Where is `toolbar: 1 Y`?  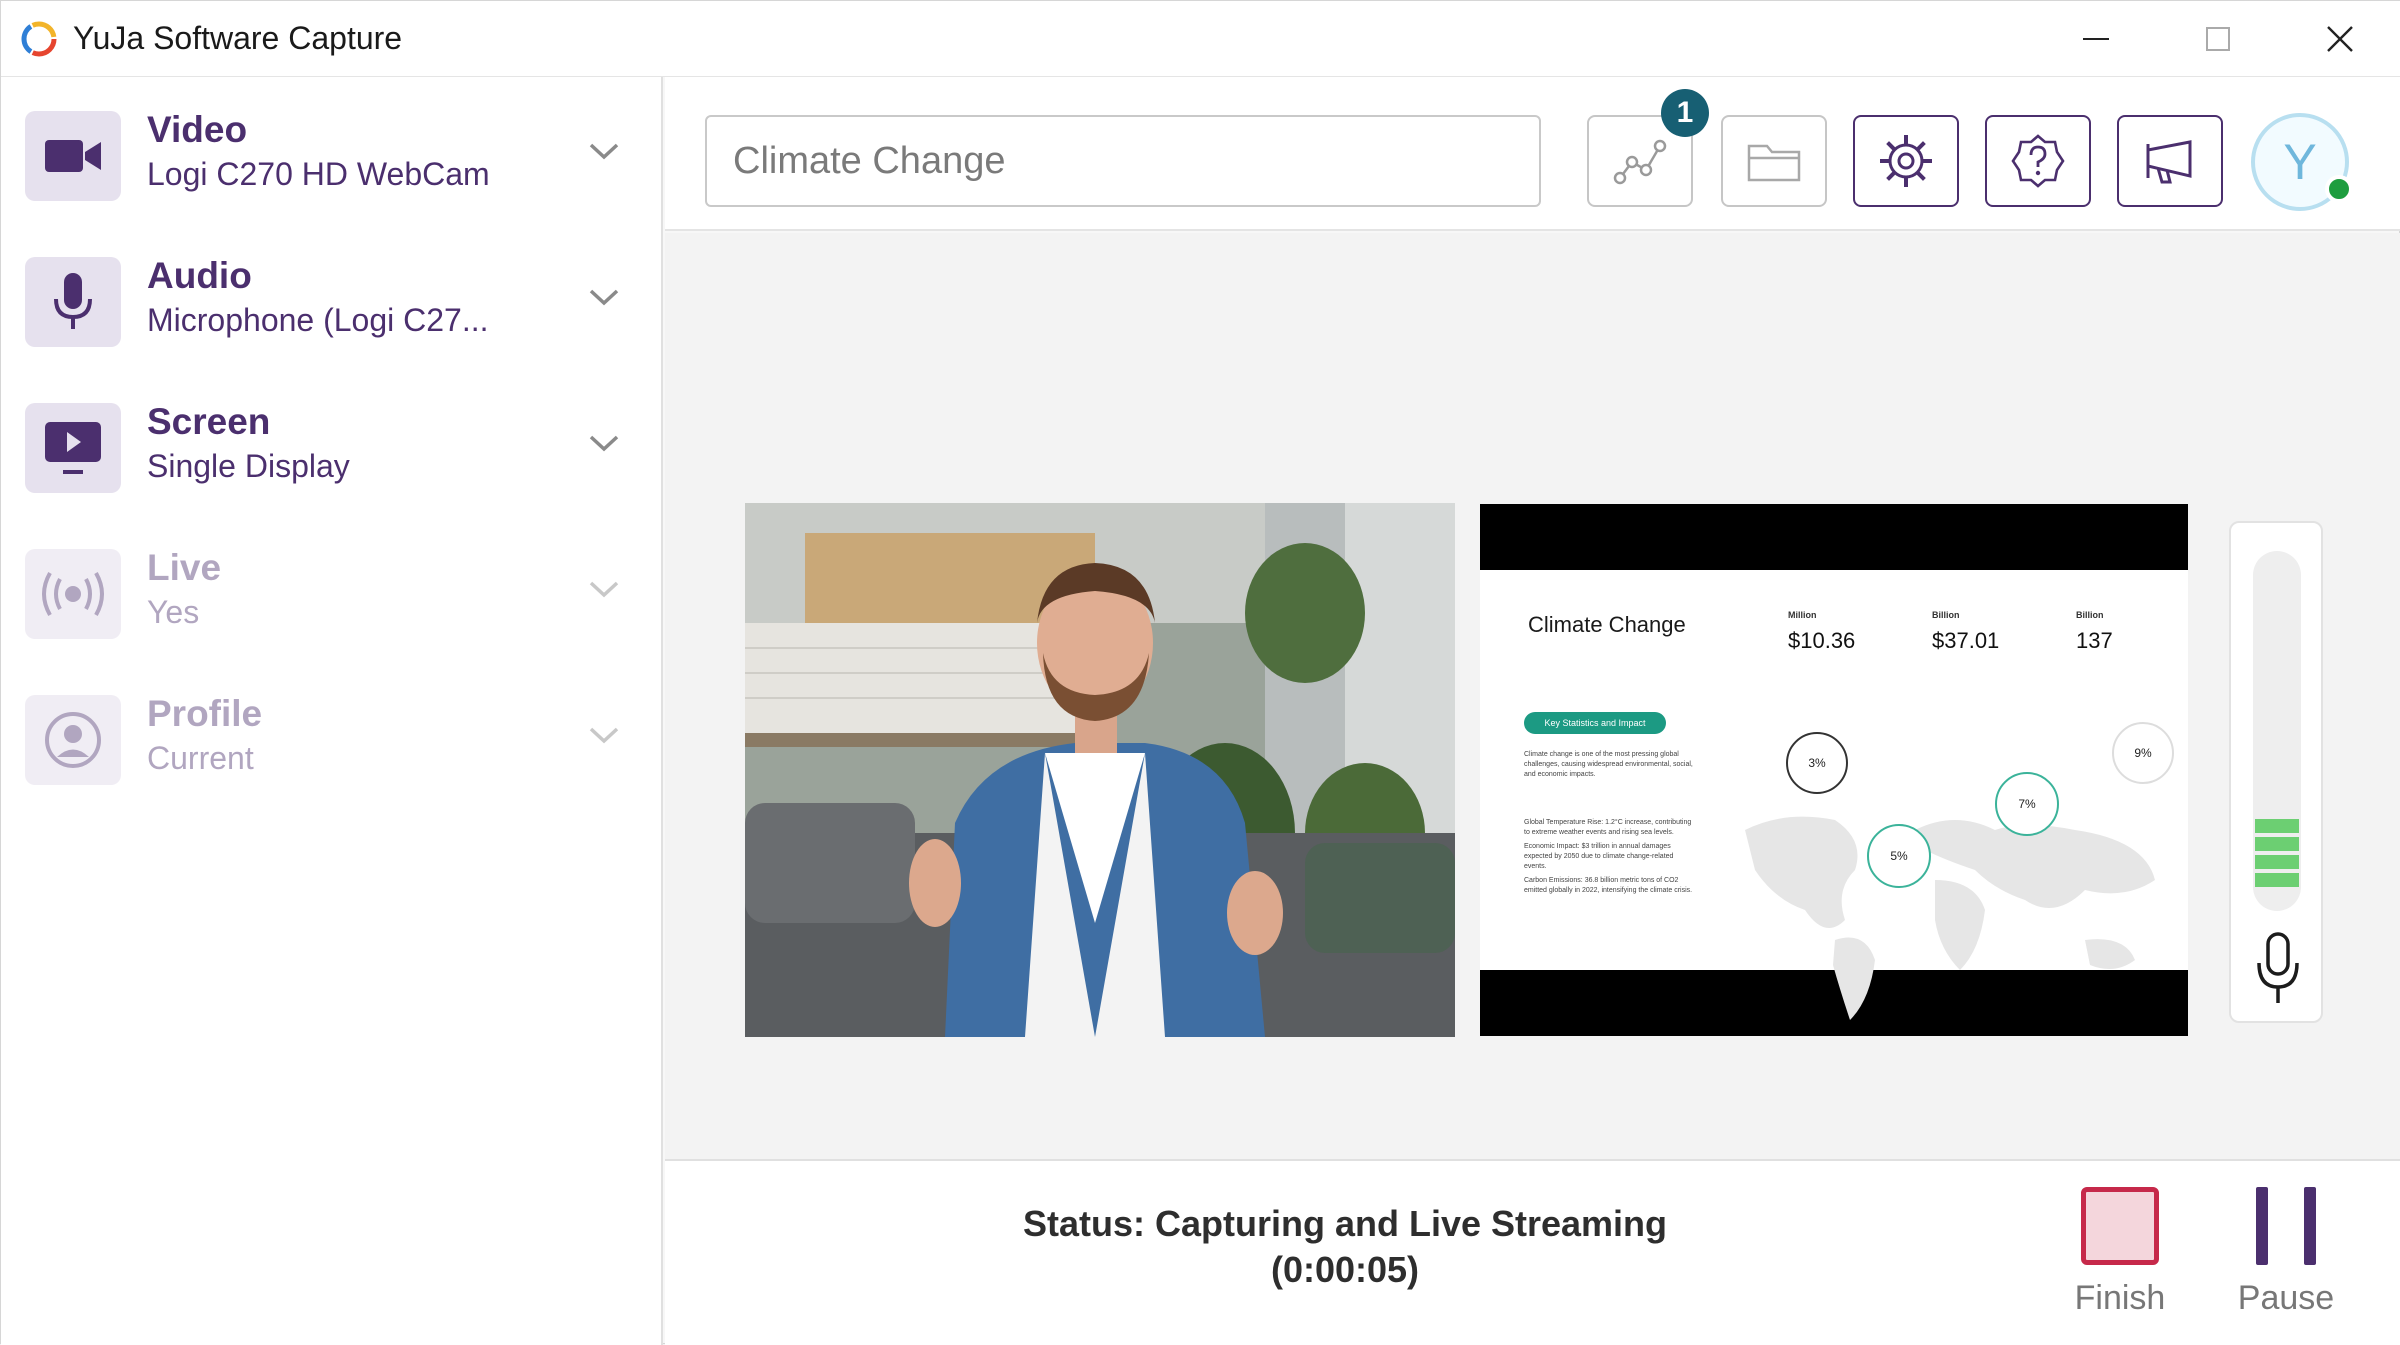
toolbar: 1 Y is located at coordinates (1532, 154).